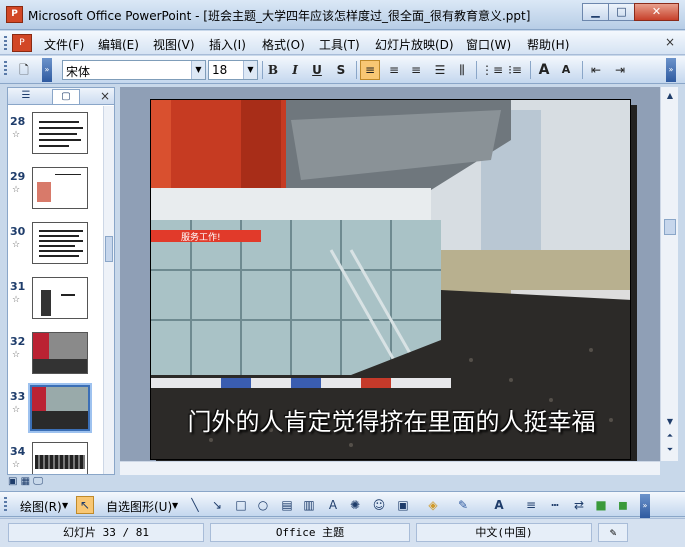  I want to click on line-style-button: ≡, so click(531, 505).